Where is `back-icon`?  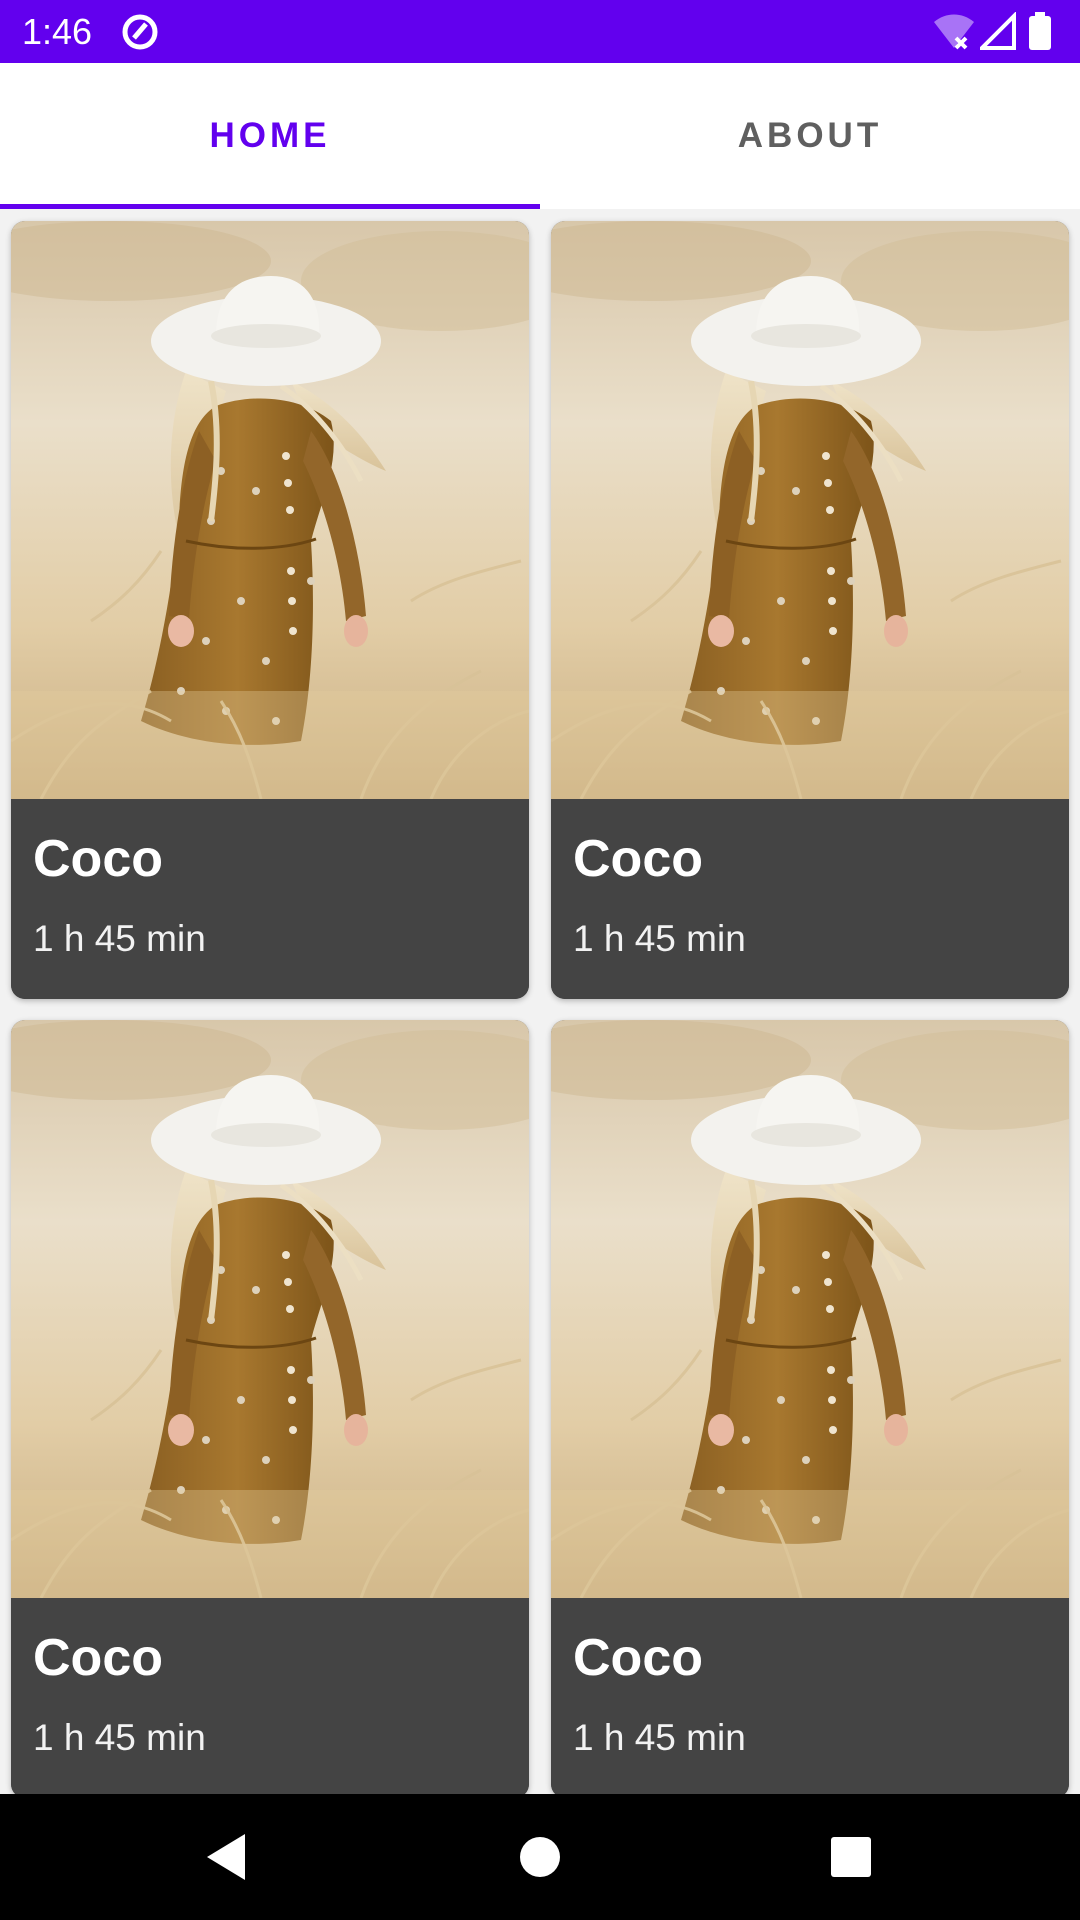
back-icon is located at coordinates (226, 1857).